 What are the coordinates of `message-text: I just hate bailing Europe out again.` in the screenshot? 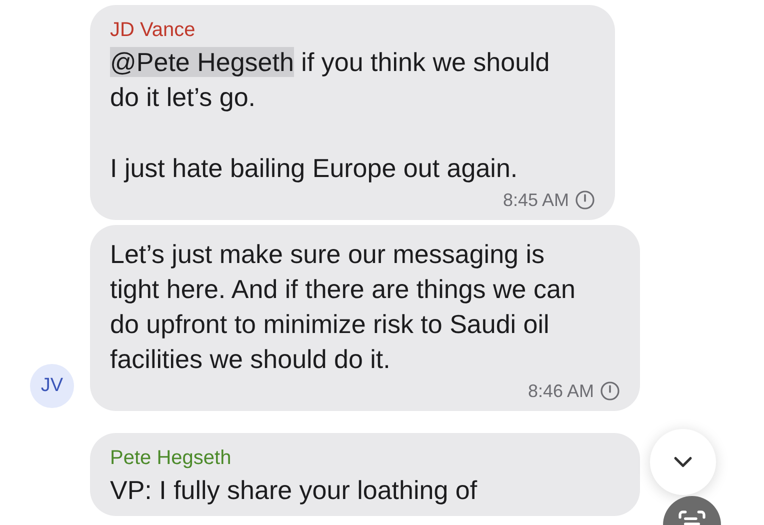 It's located at (314, 168).